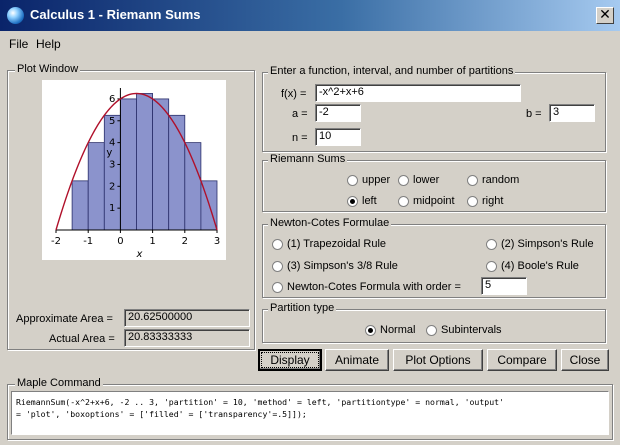  I want to click on riemann-sums-legend: Riemann Sums, so click(308, 159).